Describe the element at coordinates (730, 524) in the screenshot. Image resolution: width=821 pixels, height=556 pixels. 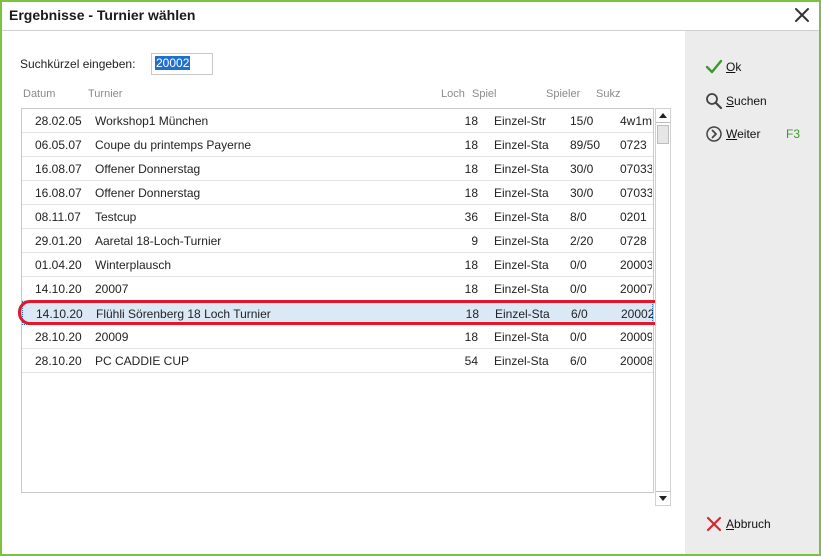
I see `abbruch-label-mnemonic: A` at that location.